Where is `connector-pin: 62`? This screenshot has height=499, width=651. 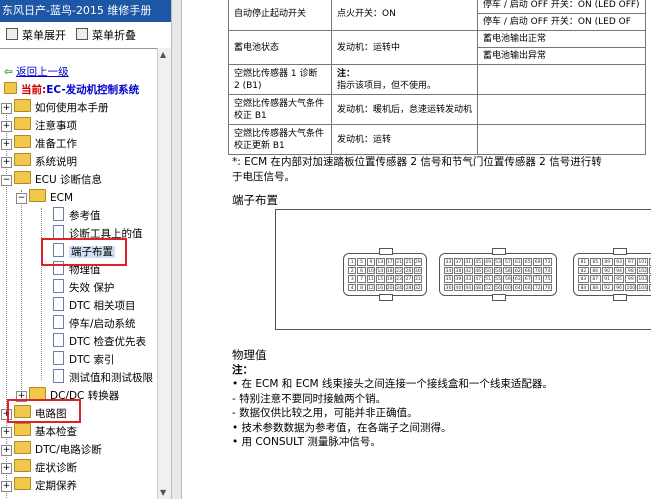
connector-pin: 62 is located at coordinates (518, 270).